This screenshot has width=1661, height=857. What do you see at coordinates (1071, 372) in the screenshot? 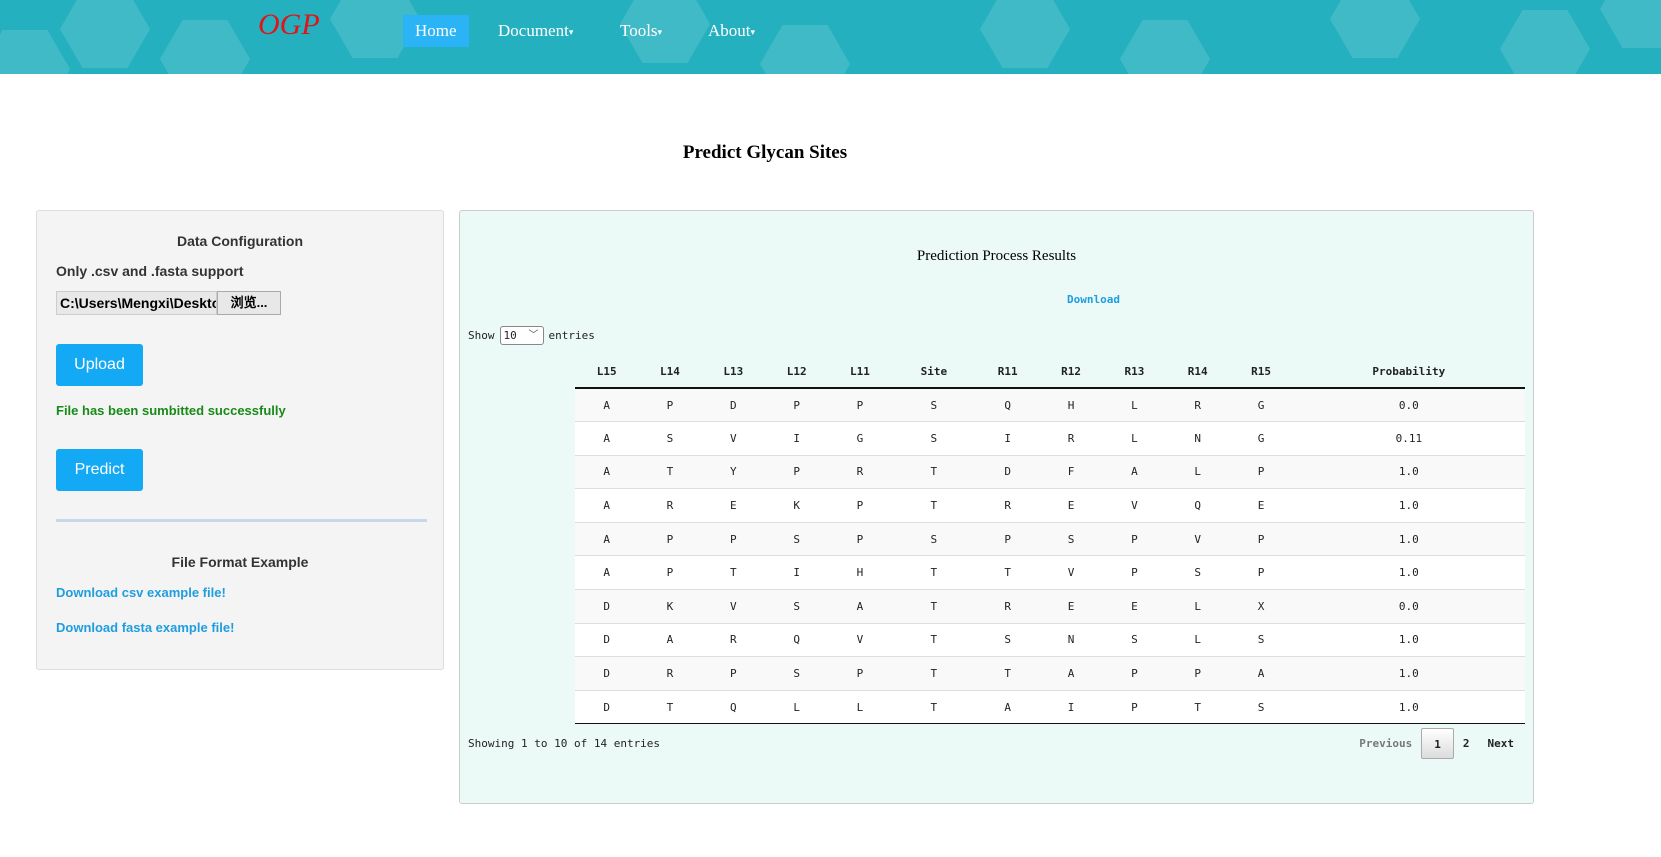
I see `column-header-r12: R12` at bounding box center [1071, 372].